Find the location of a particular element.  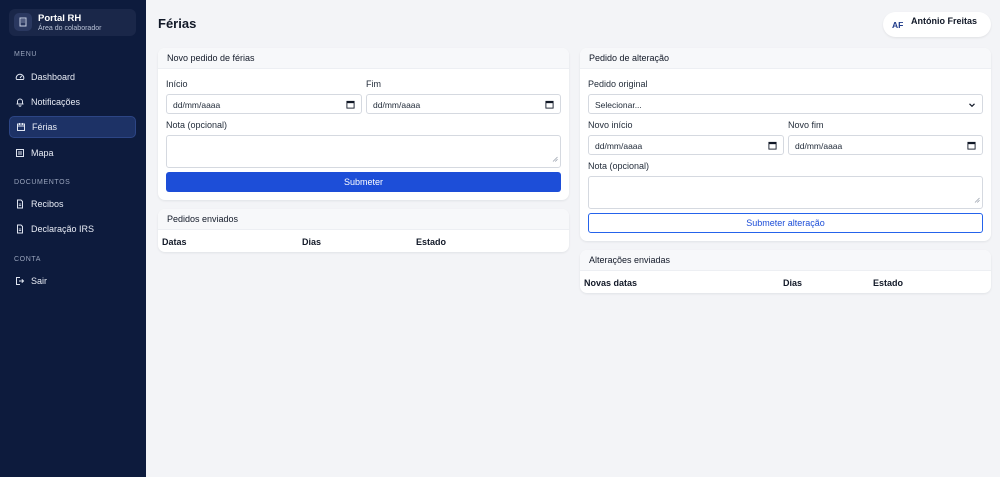

sidebar-item-label: Dashboard is located at coordinates (53, 77).